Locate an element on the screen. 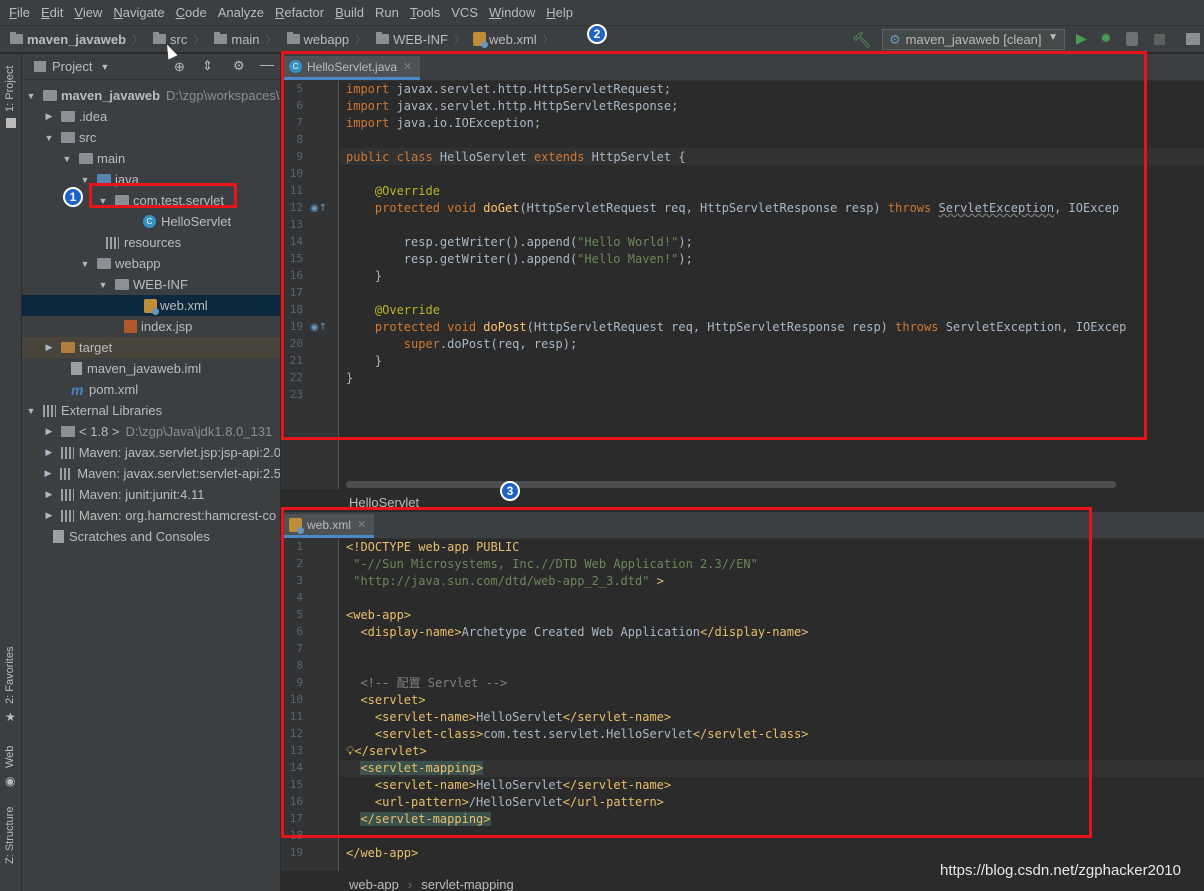 This screenshot has width=1204, height=891. tree-item: ▶ Maven: javax.servlet.jsp:jsp-api:2.0 is located at coordinates (151, 452).